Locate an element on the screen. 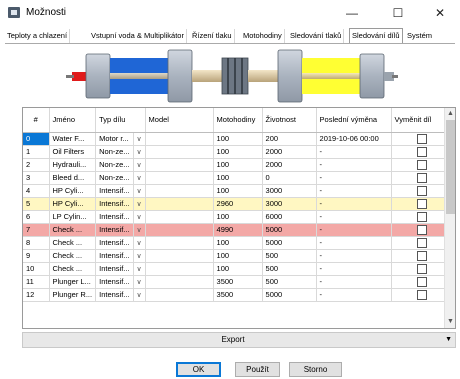 Image resolution: width=460 pixels, height=379 pixels. lifetime-cell: 3000 is located at coordinates (289, 191).